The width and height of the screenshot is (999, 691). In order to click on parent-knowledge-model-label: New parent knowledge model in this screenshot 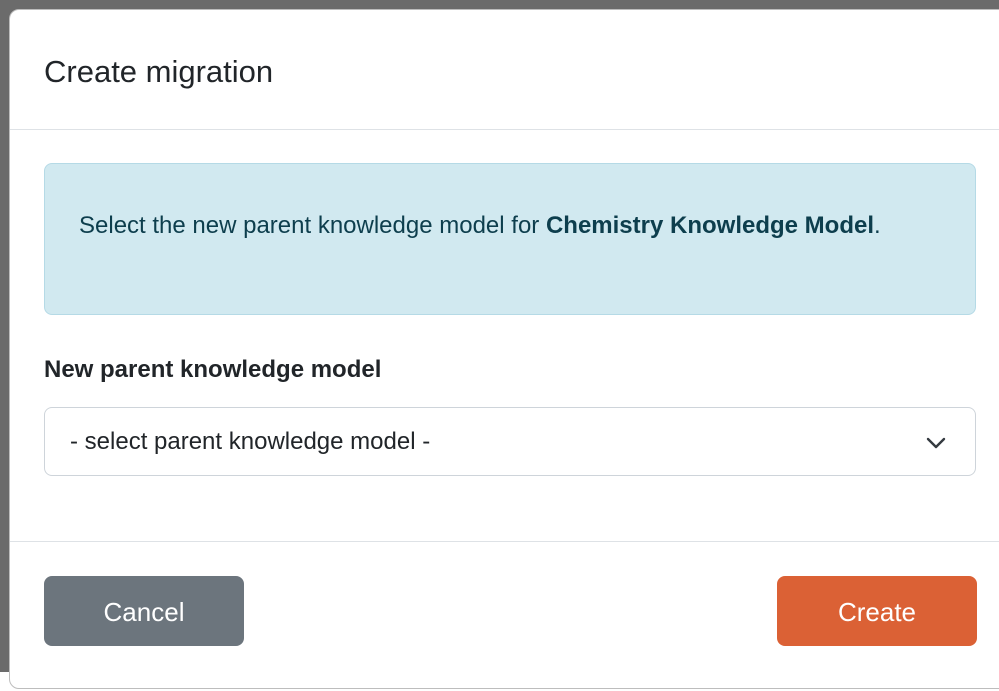, I will do `click(213, 369)`.